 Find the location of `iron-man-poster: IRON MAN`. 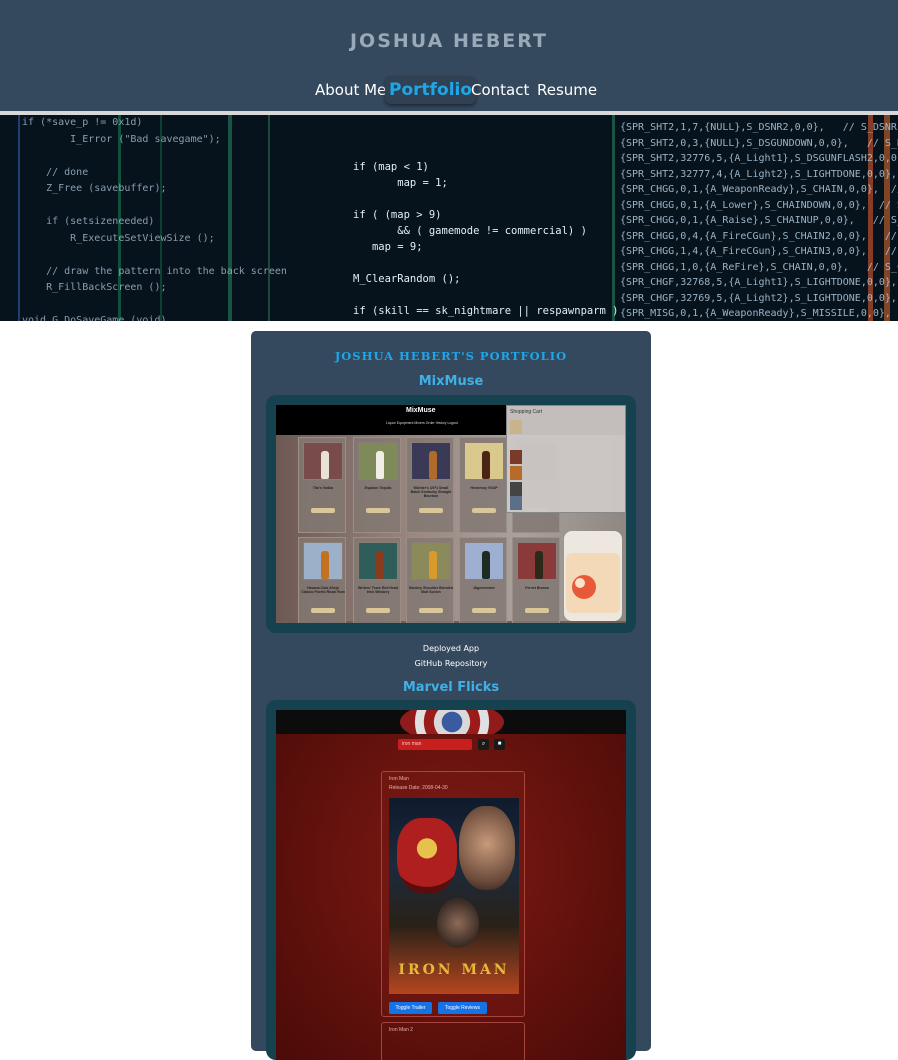

iron-man-poster: IRON MAN is located at coordinates (454, 896).